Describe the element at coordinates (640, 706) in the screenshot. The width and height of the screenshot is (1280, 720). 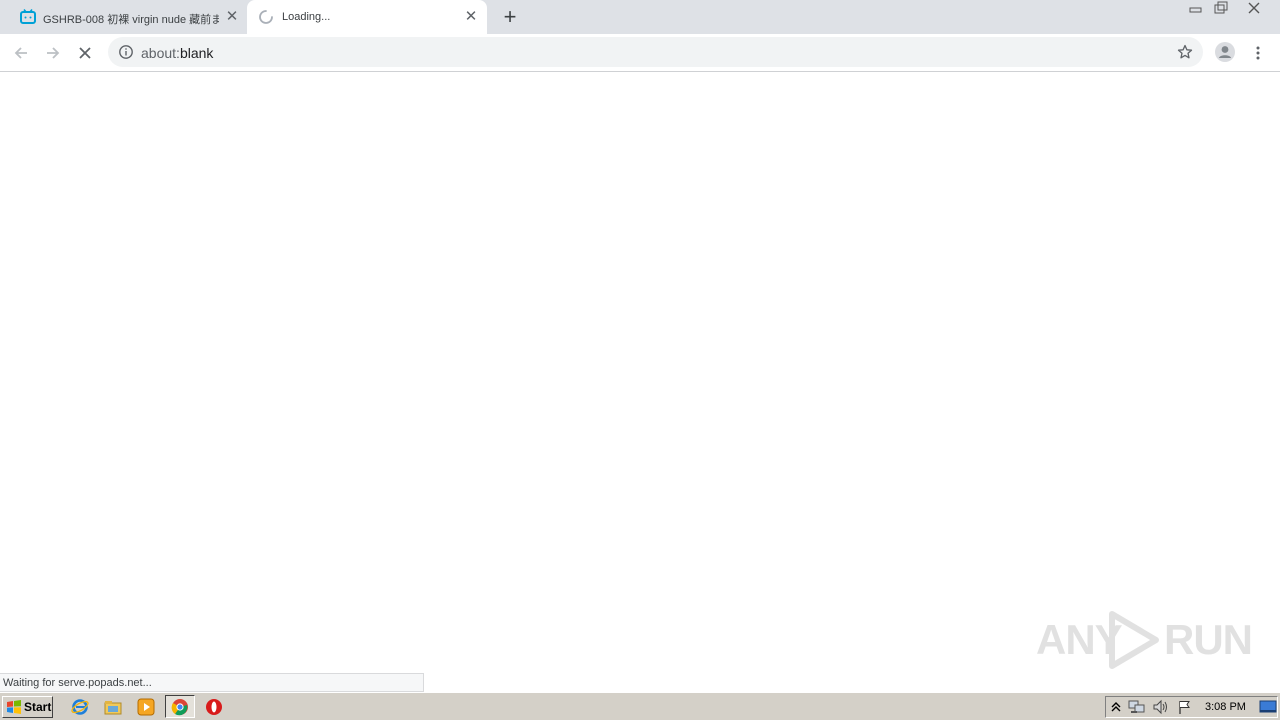
I see `taskbar: Start 3:08 PM` at that location.